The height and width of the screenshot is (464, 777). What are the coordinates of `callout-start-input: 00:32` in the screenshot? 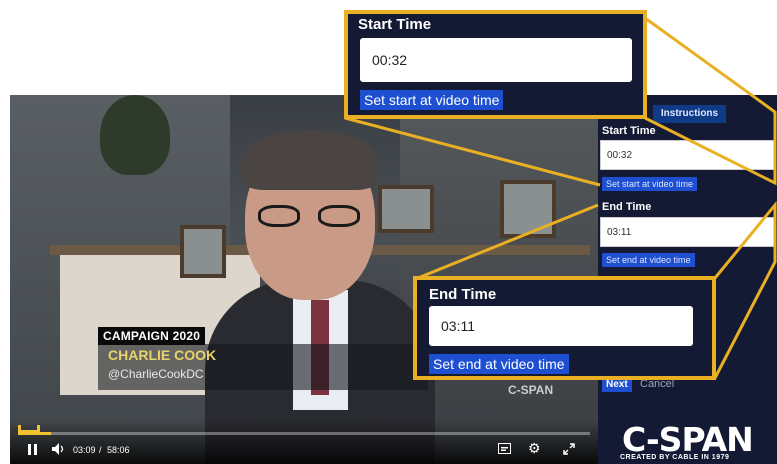 It's located at (496, 60).